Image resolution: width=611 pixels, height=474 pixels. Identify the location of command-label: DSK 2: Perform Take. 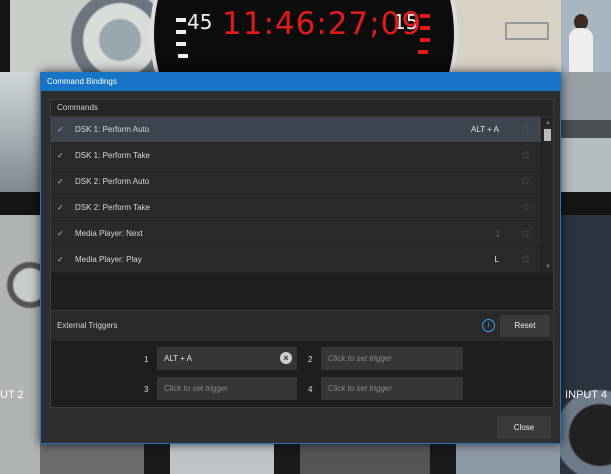
(112, 207).